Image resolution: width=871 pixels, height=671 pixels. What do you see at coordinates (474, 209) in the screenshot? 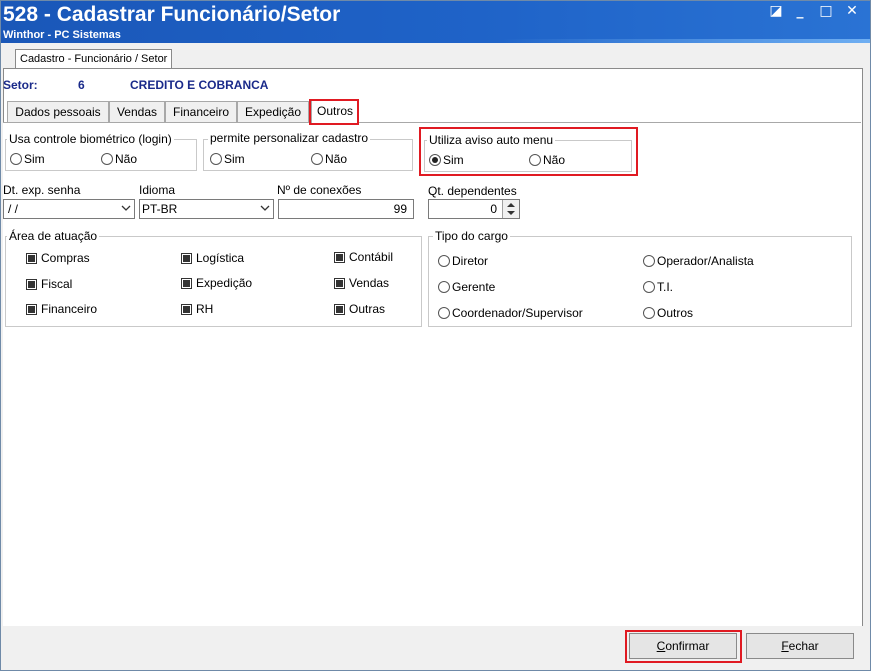
I see `dependentes-stepper: 0` at bounding box center [474, 209].